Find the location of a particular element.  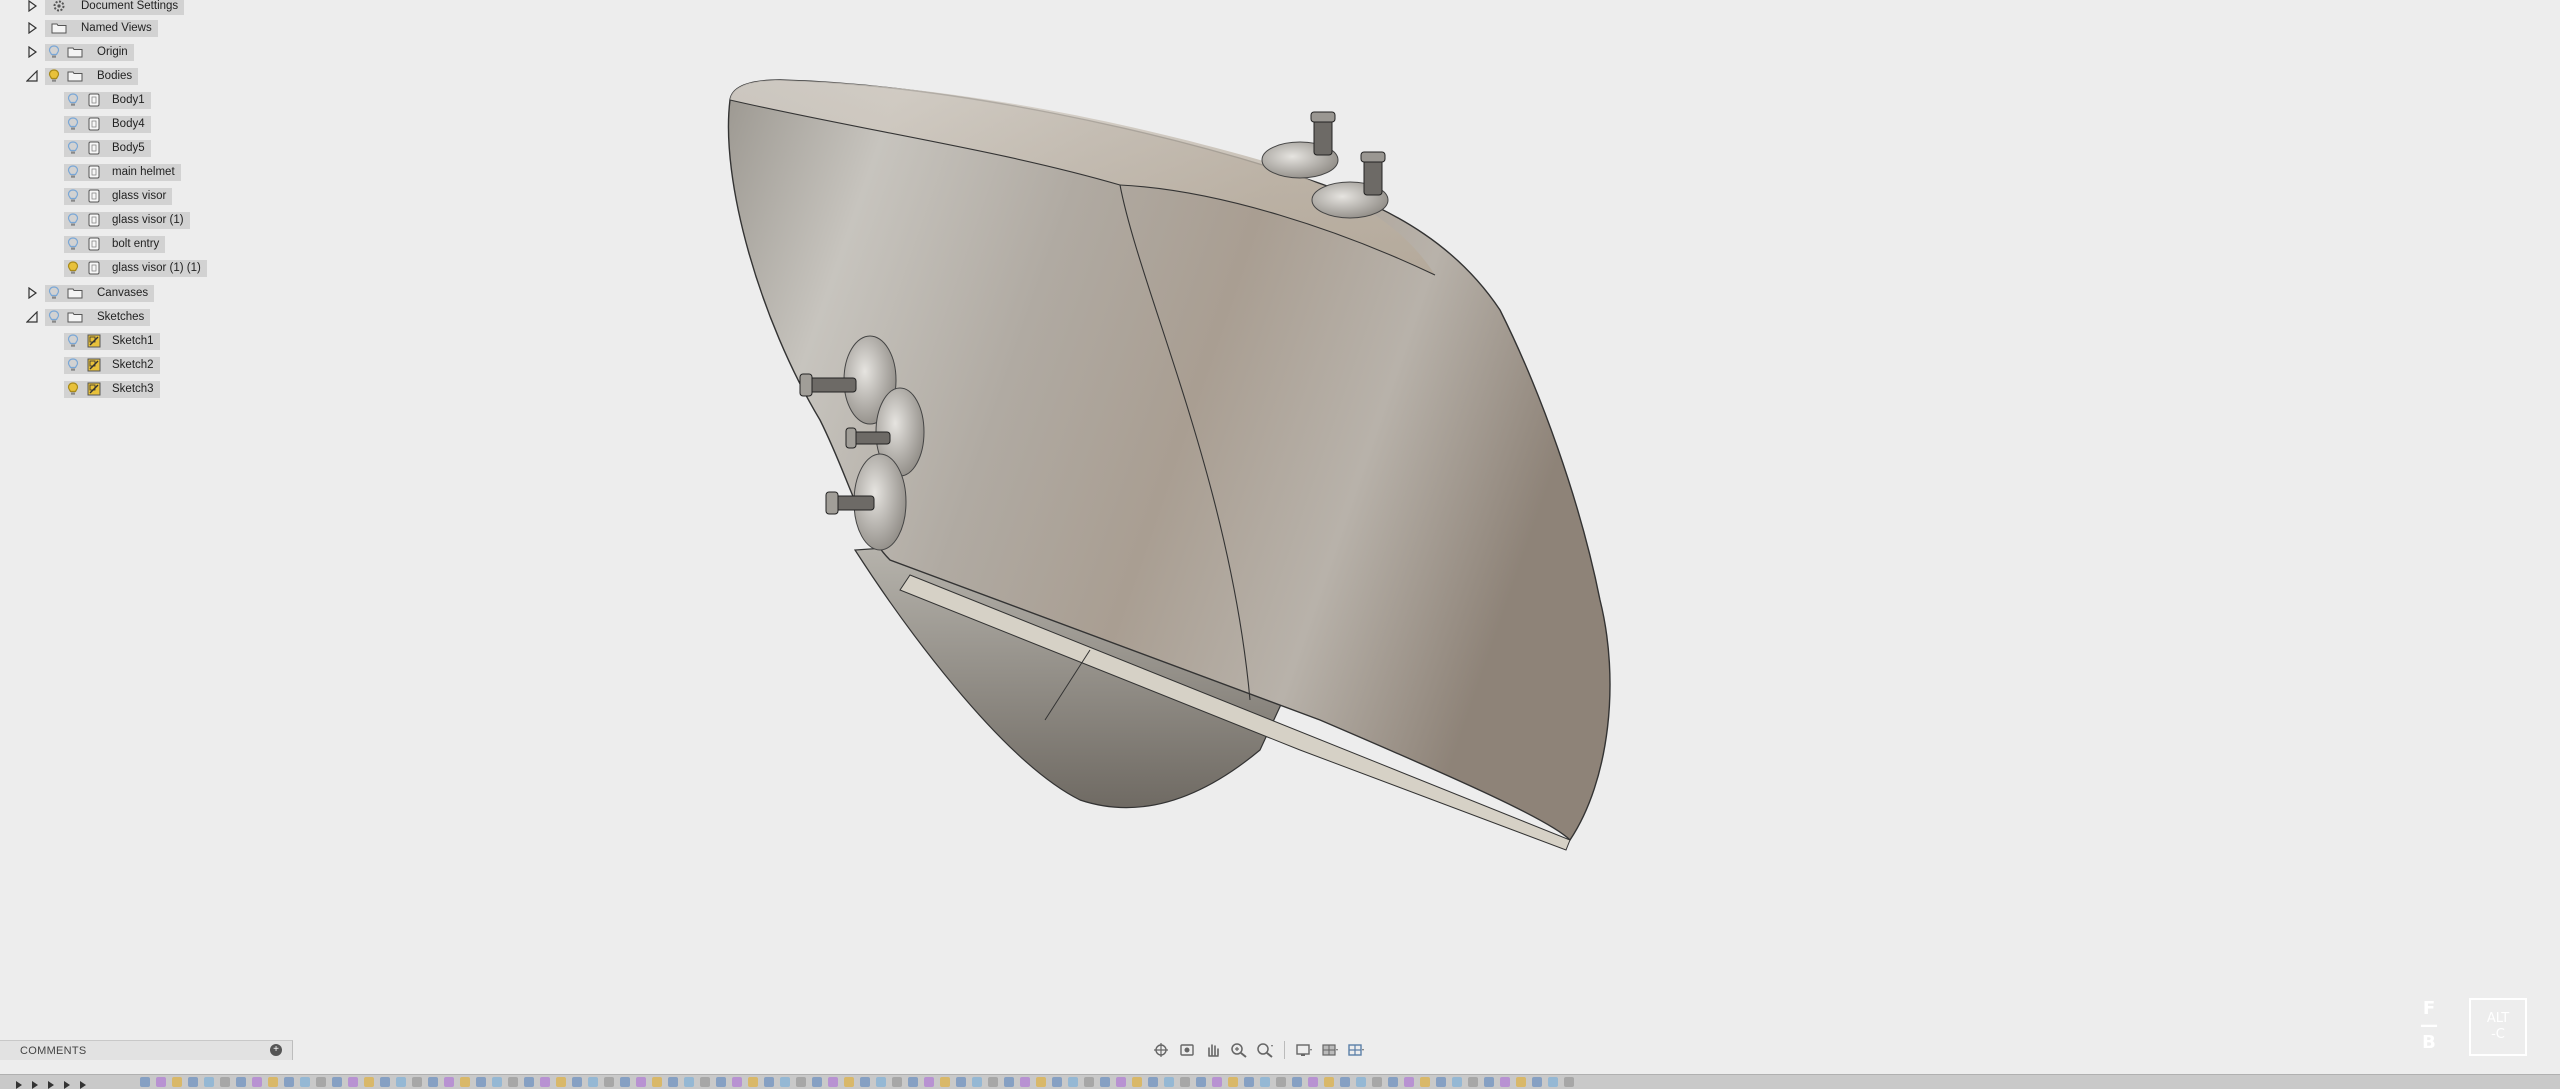

comments-panel: COMMENTS + is located at coordinates (146, 1050).